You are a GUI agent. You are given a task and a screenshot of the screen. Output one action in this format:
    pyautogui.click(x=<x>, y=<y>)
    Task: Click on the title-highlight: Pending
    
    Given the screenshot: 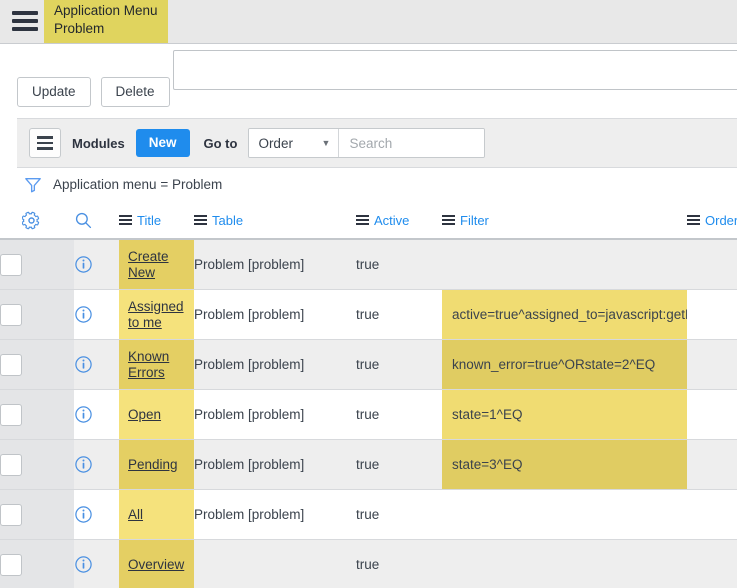 What is the action you would take?
    pyautogui.click(x=156, y=464)
    